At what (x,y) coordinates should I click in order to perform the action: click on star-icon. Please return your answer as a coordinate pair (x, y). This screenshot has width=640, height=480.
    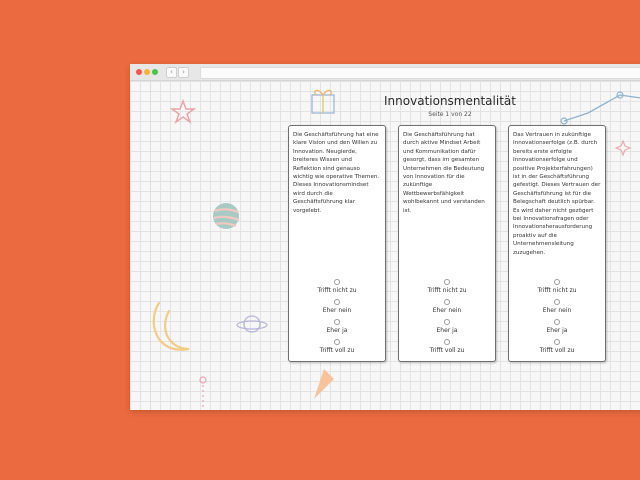
    Looking at the image, I should click on (183, 112).